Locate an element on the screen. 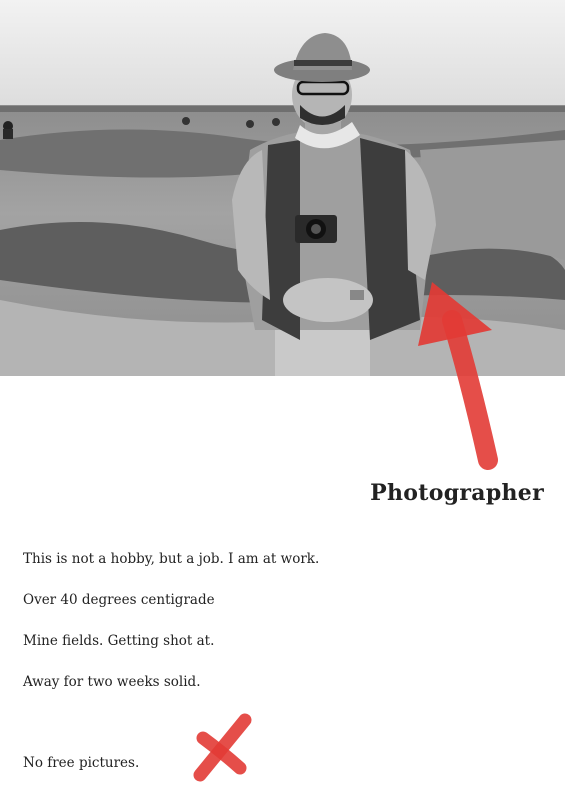 This screenshot has width=565, height=800. caption-line-3: Mine fields. Getting shot at. is located at coordinates (119, 641).